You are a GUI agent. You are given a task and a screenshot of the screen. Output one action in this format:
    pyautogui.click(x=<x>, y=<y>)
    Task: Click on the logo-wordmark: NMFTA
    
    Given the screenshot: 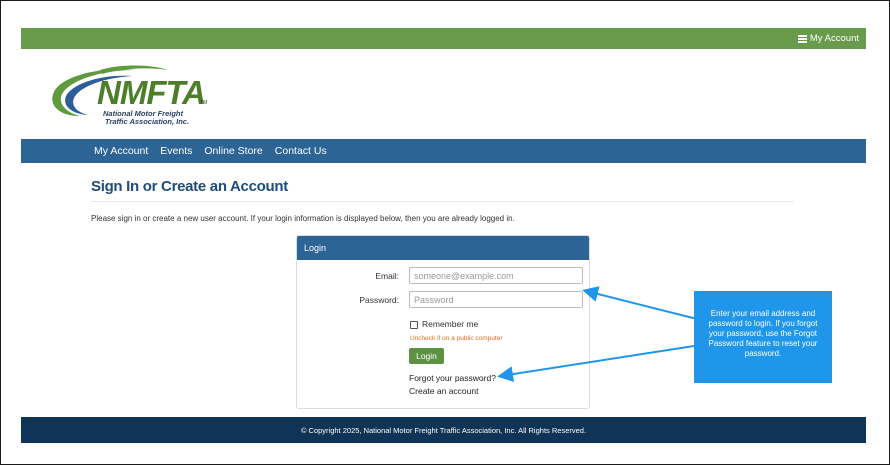 What is the action you would take?
    pyautogui.click(x=151, y=92)
    